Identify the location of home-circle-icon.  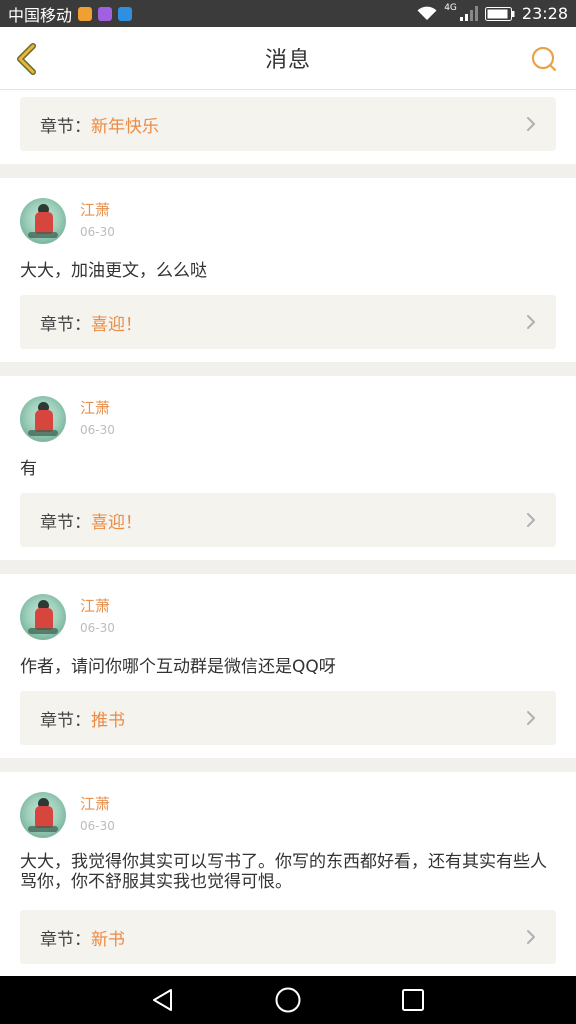
(288, 1000).